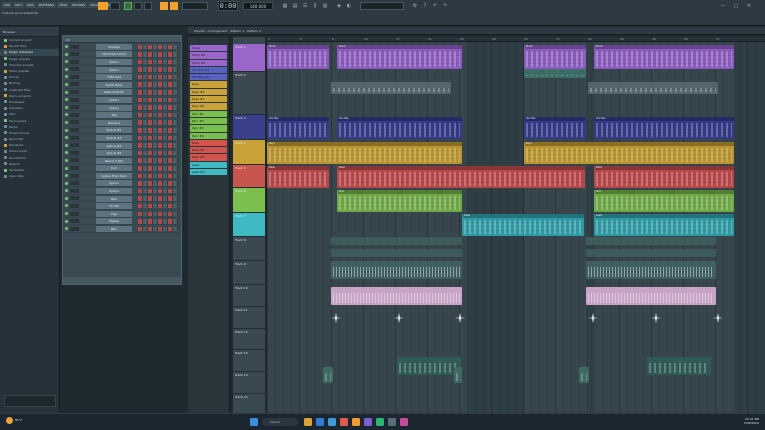 The width and height of the screenshot is (765, 430). I want to click on pattern-item: Pluck #2, so click(208, 55).